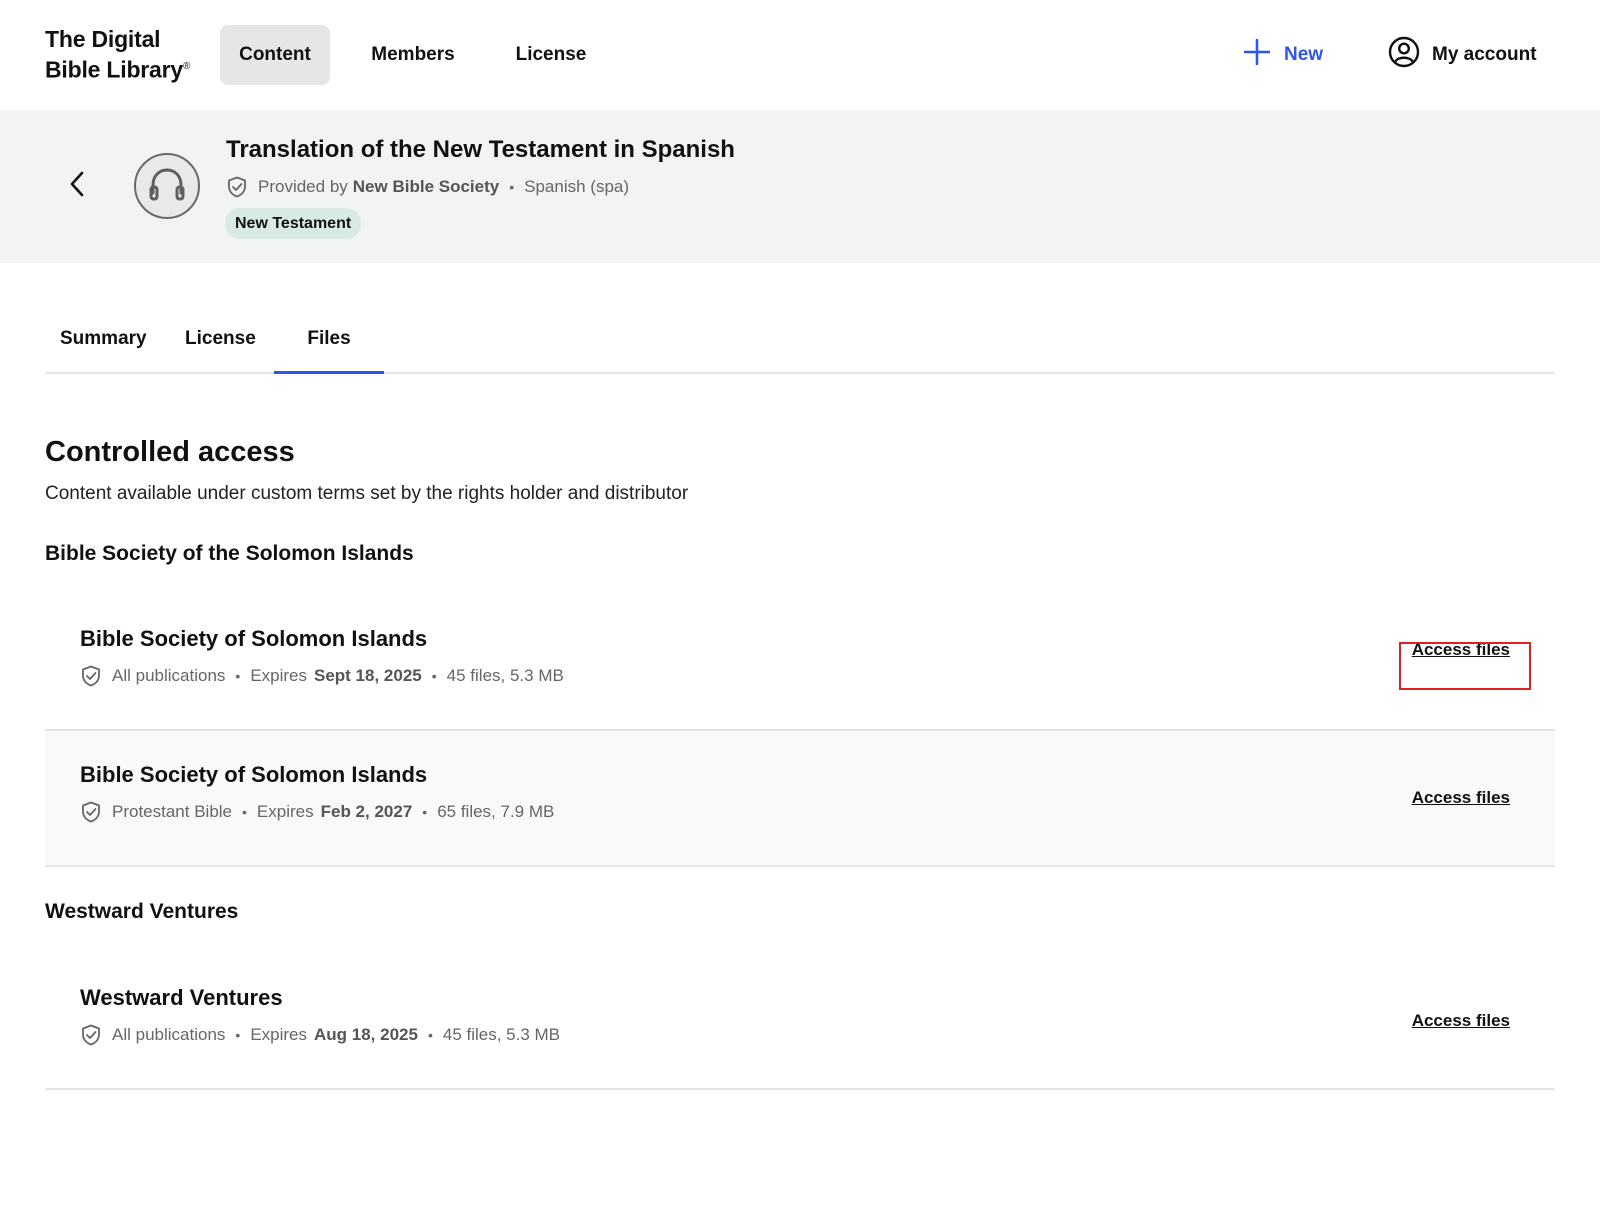  I want to click on chevron-left-icon, so click(77, 186).